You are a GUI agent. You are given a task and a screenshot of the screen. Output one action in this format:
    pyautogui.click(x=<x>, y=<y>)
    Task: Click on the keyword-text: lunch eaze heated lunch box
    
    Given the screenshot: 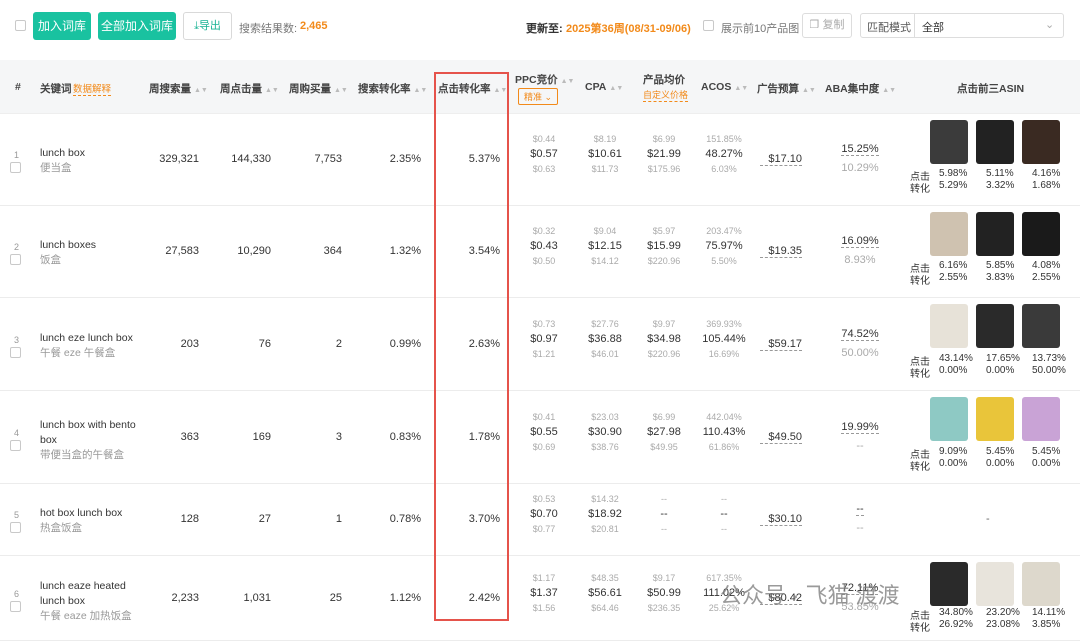 What is the action you would take?
    pyautogui.click(x=95, y=594)
    